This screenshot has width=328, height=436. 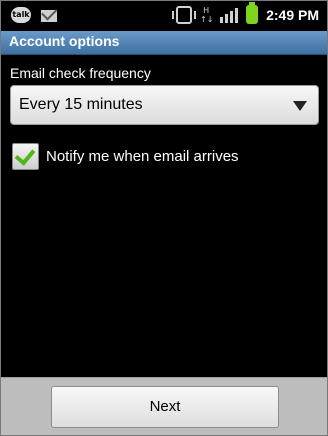 I want to click on notify-checkbox, so click(x=25, y=156).